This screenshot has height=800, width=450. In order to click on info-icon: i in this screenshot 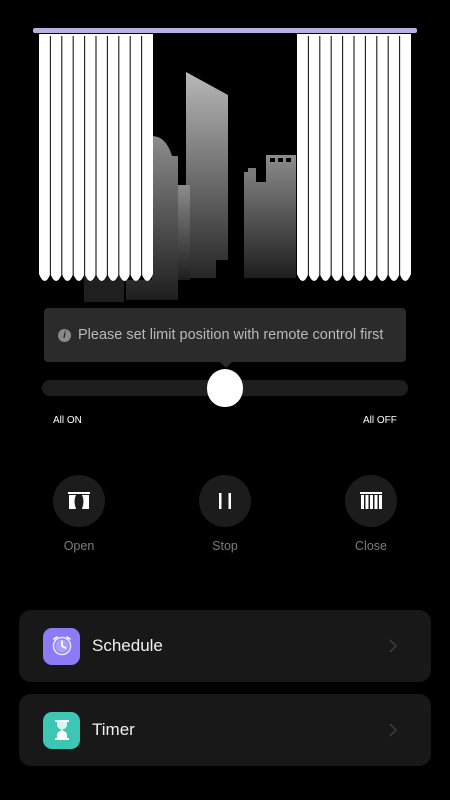, I will do `click(64, 335)`.